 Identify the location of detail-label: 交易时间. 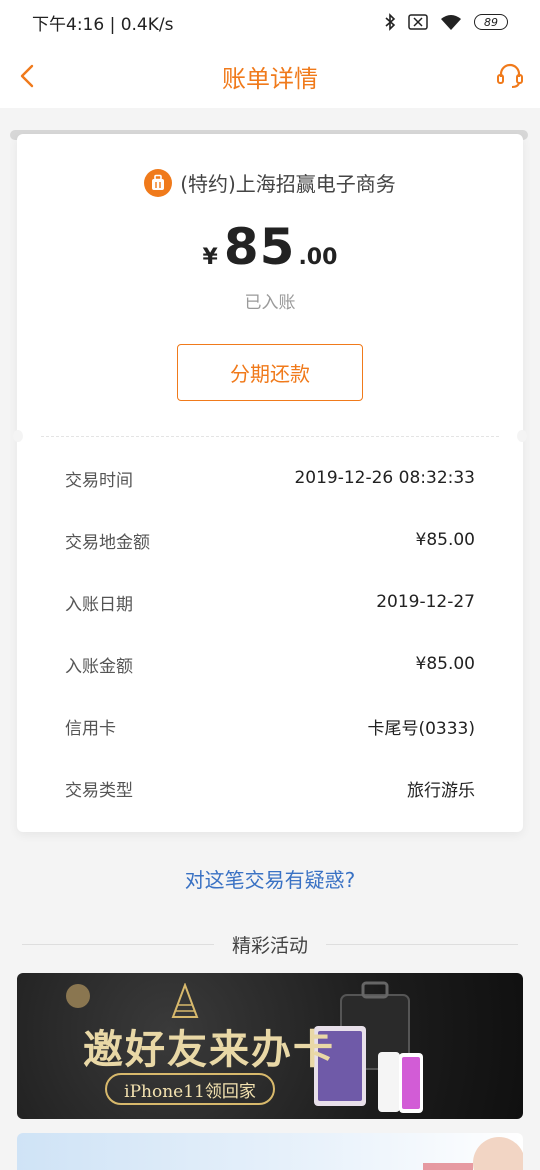
(99, 480).